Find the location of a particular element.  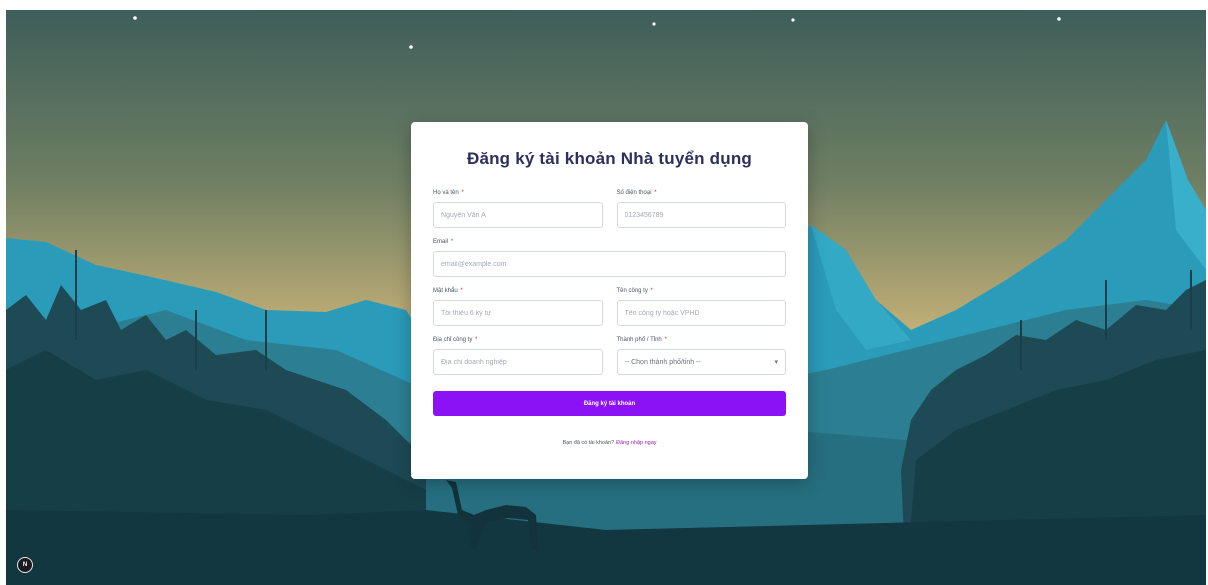

widget-badge-text: N is located at coordinates (25, 565).